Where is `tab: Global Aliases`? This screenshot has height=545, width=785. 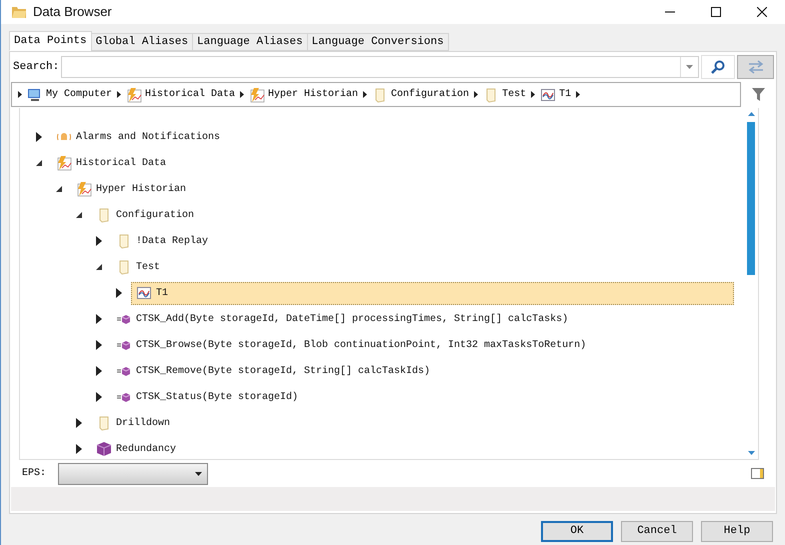
tab: Global Aliases is located at coordinates (142, 42).